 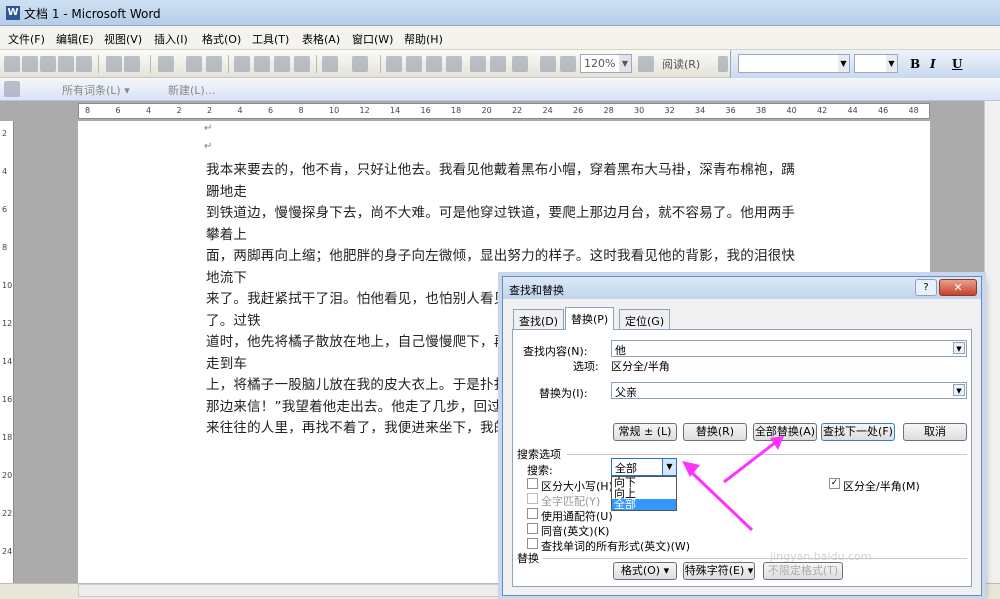 I want to click on fullwidth-checkbox: ✓, so click(x=834, y=483).